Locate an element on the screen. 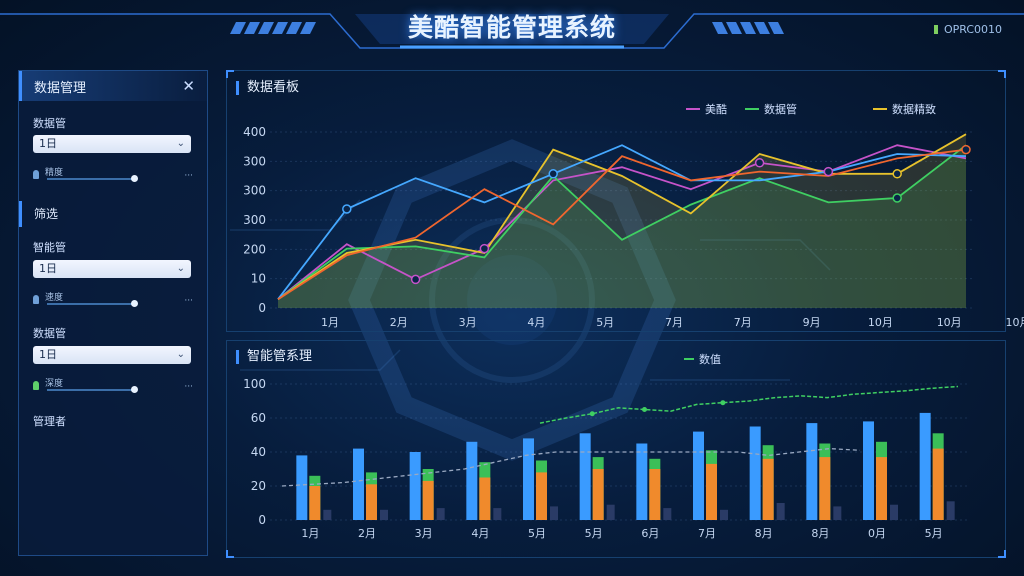 The width and height of the screenshot is (1024, 576). slider-label: 精度 is located at coordinates (54, 173).